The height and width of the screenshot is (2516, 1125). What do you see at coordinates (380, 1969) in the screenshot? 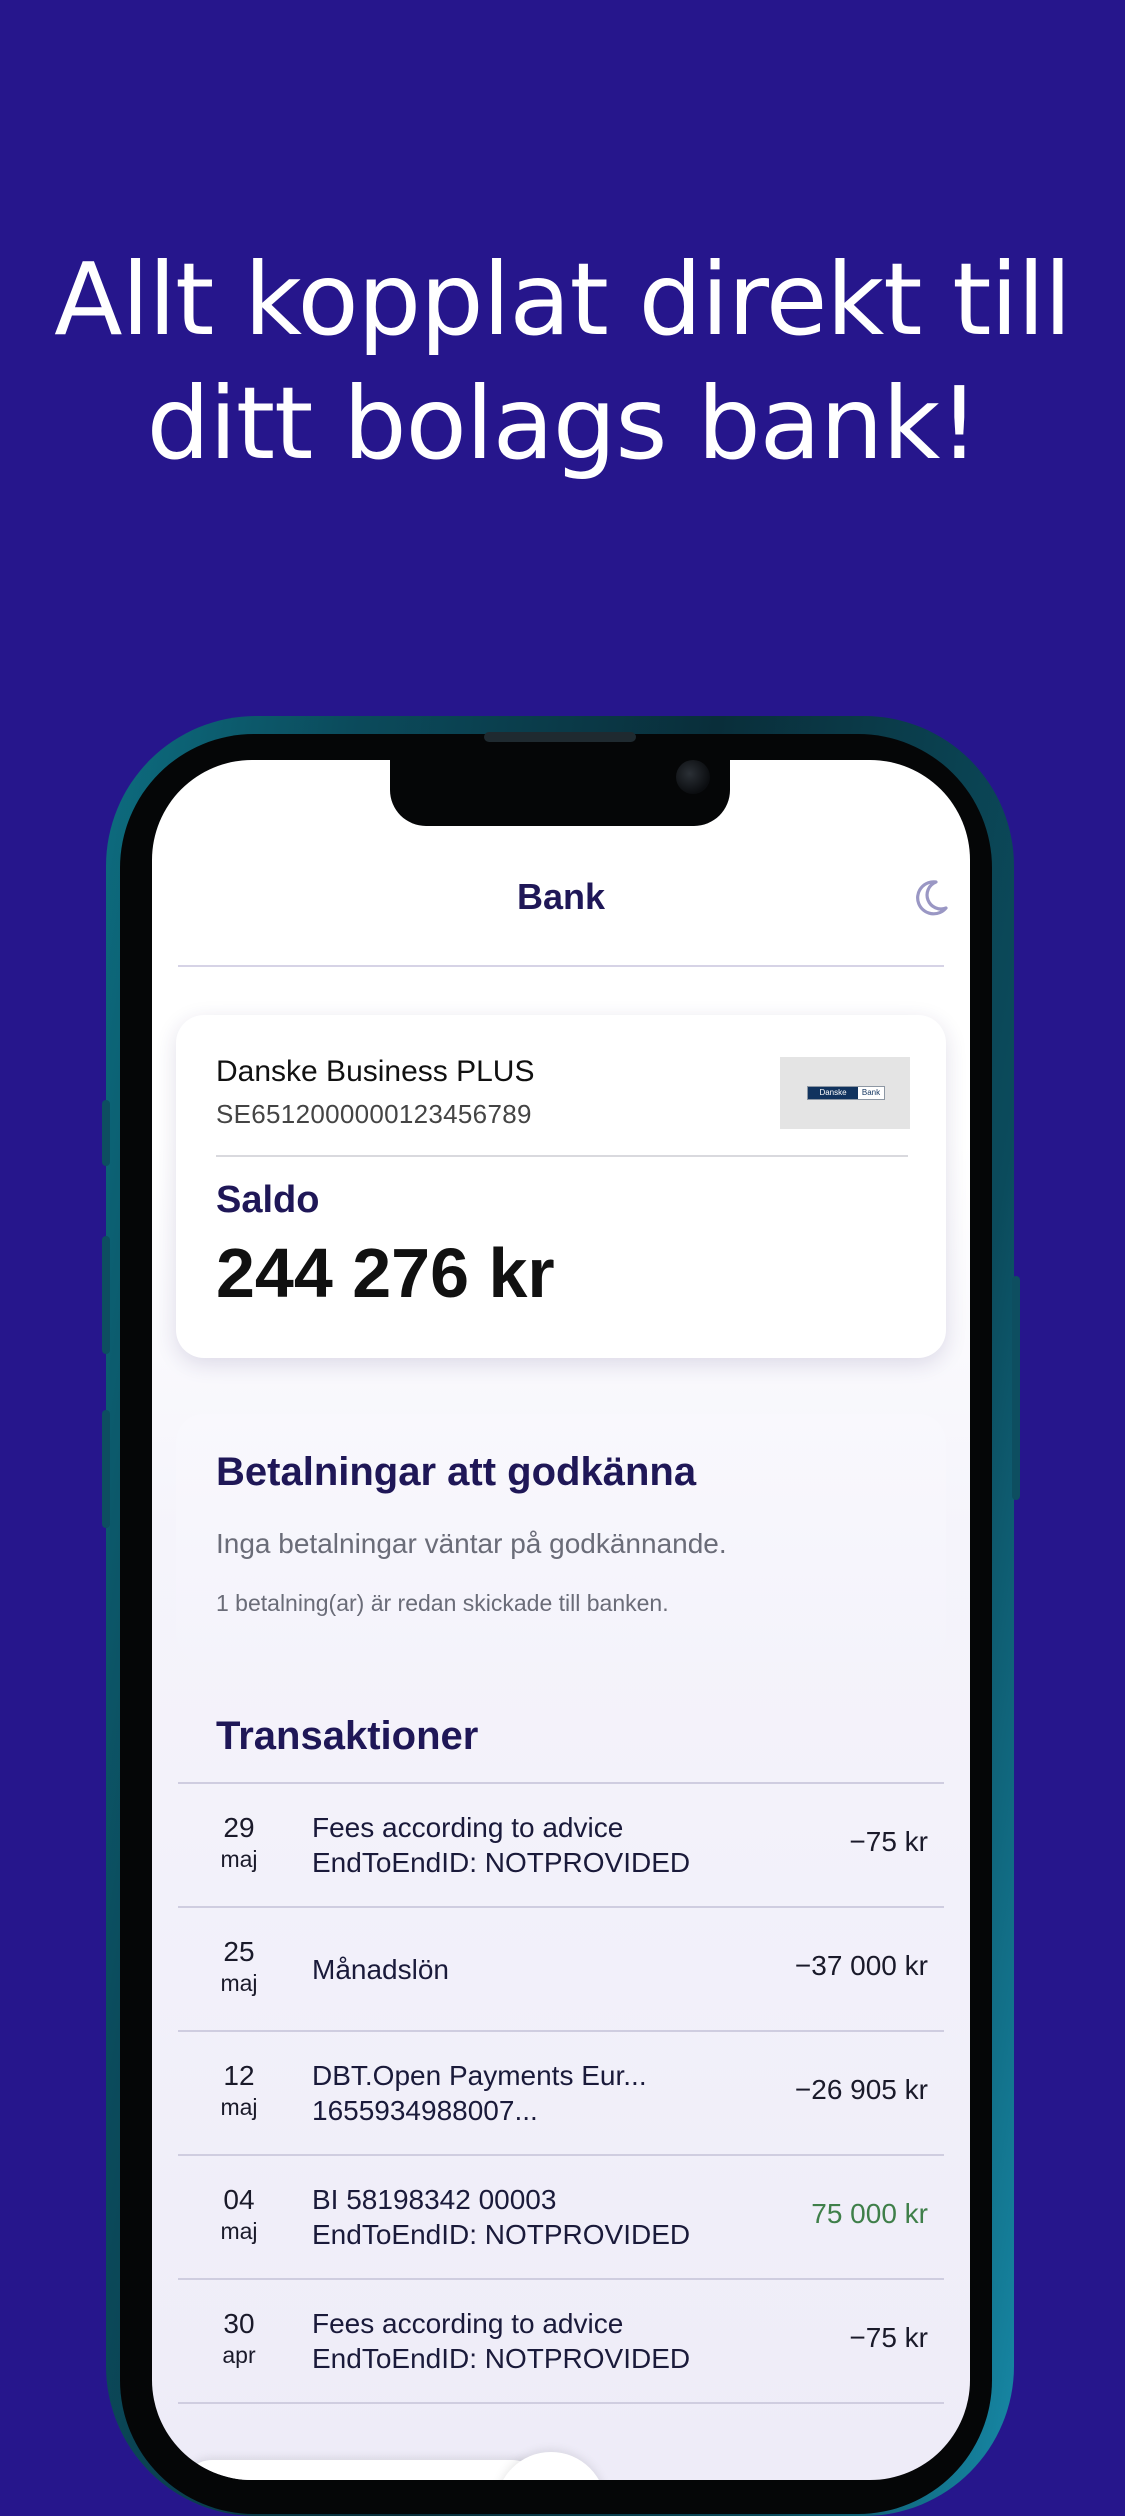
I see `transaction-description-line-1: Månadslön` at bounding box center [380, 1969].